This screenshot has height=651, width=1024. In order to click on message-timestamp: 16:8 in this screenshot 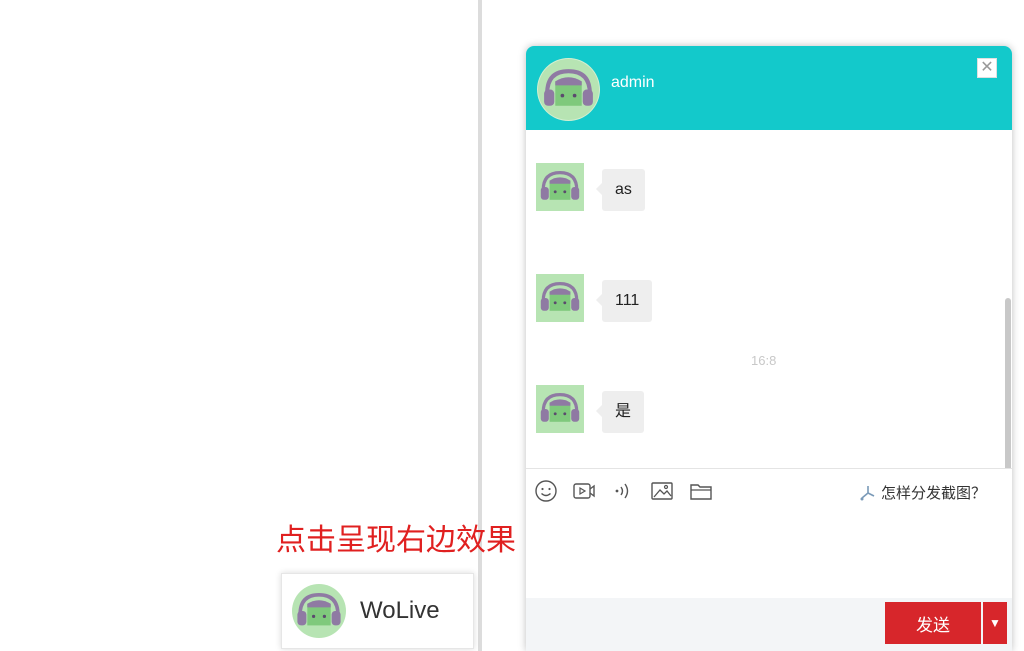, I will do `click(764, 360)`.